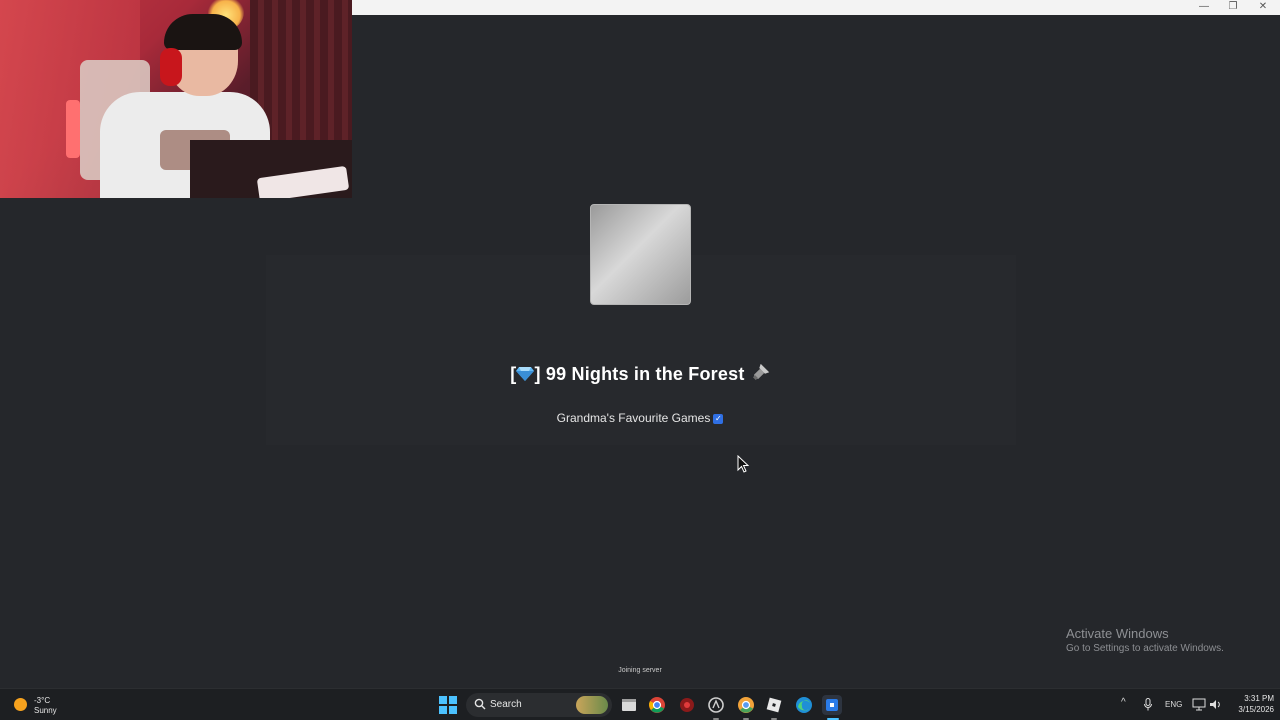  I want to click on webcam-lamp, so click(73, 129).